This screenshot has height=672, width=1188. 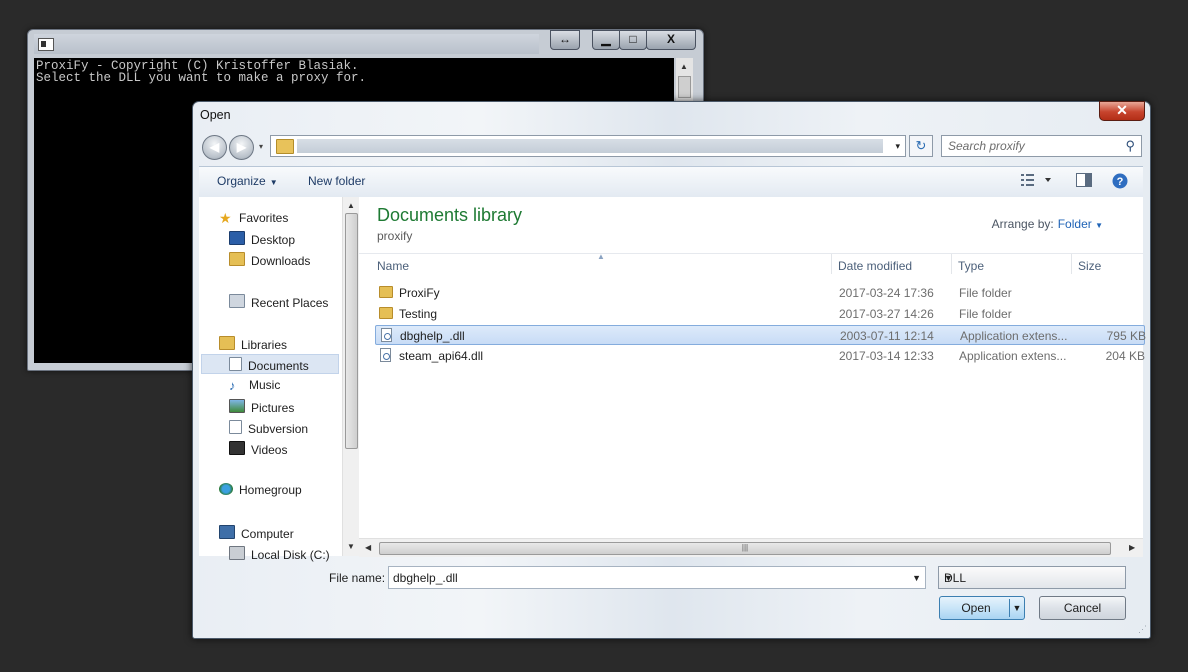 I want to click on nav-documents: Documents, so click(x=269, y=365).